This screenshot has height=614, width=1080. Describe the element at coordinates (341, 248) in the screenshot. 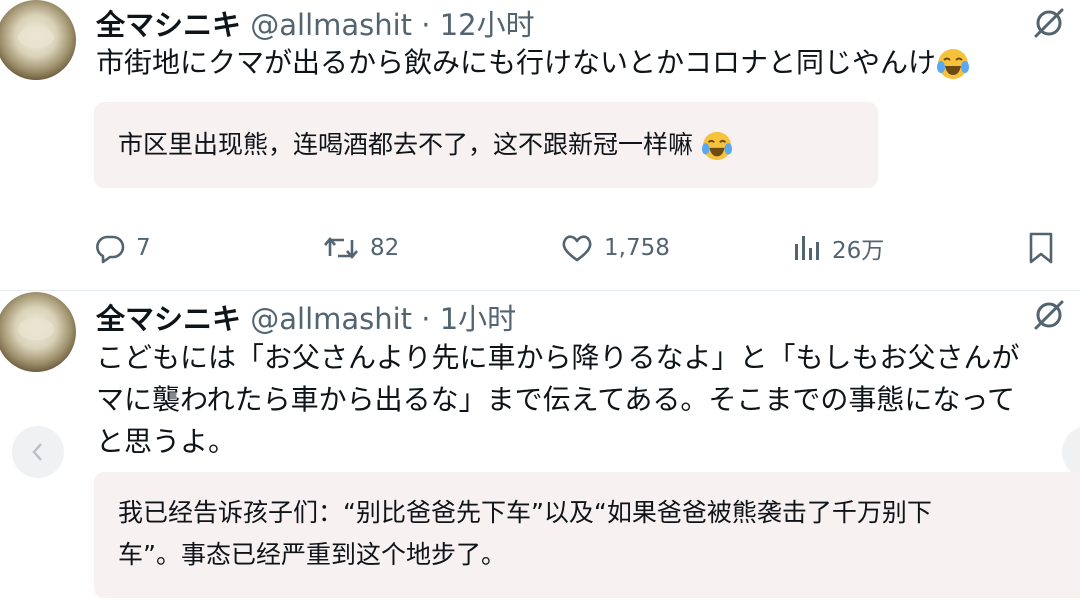

I see `retweet-icon` at that location.